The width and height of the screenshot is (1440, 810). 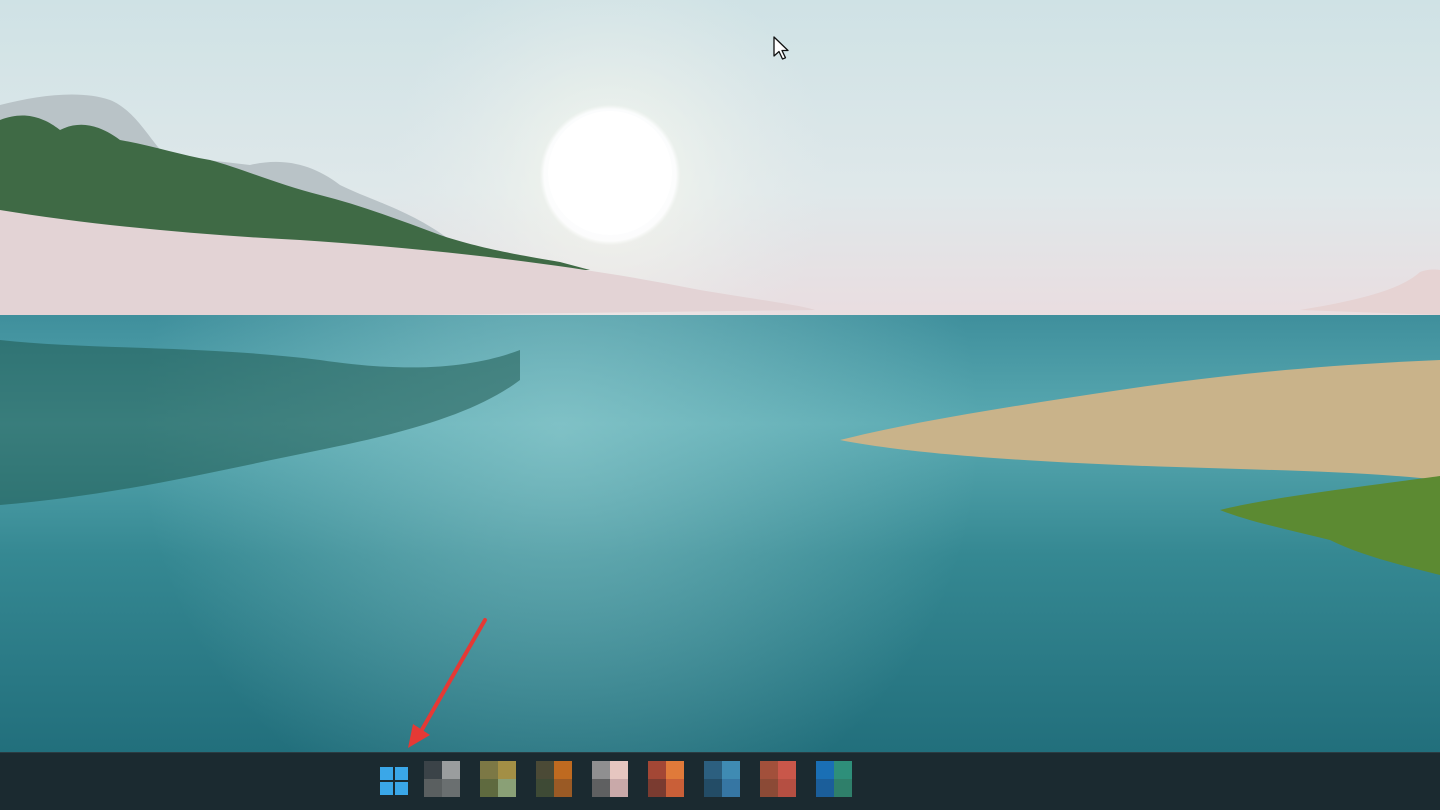 I want to click on start-button, so click(x=394, y=781).